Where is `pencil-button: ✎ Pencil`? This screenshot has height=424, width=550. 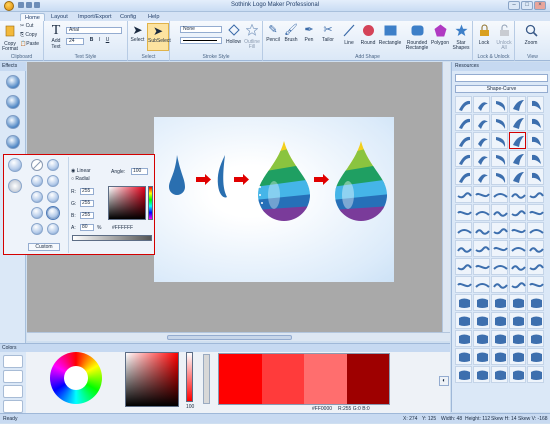 pencil-button: ✎ Pencil is located at coordinates (273, 34).